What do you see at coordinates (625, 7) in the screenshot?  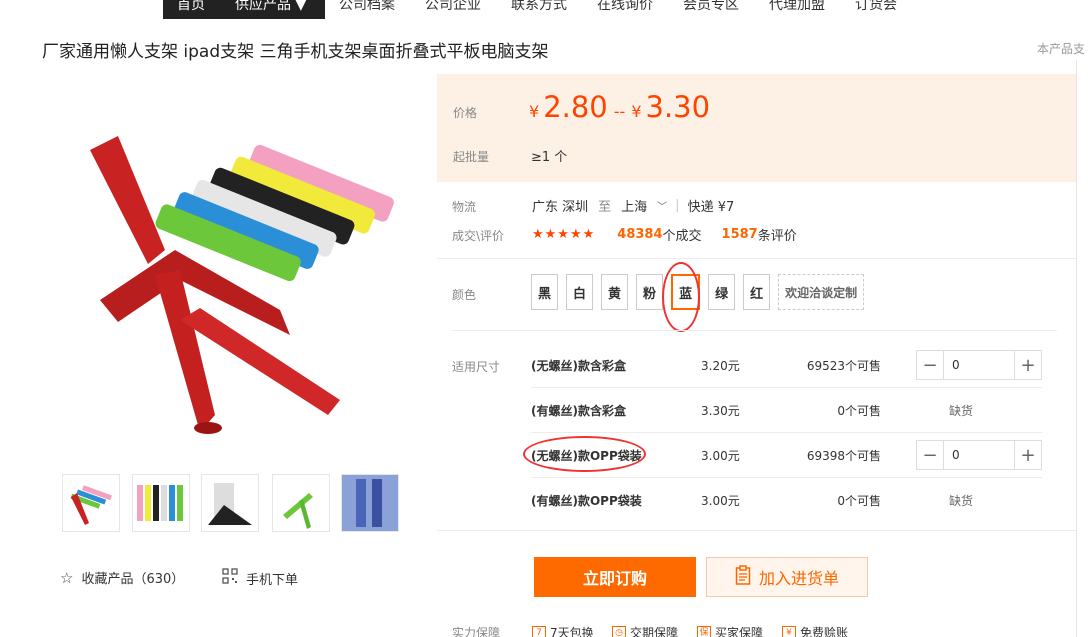 I see `nav-inquiry: 在线询价` at bounding box center [625, 7].